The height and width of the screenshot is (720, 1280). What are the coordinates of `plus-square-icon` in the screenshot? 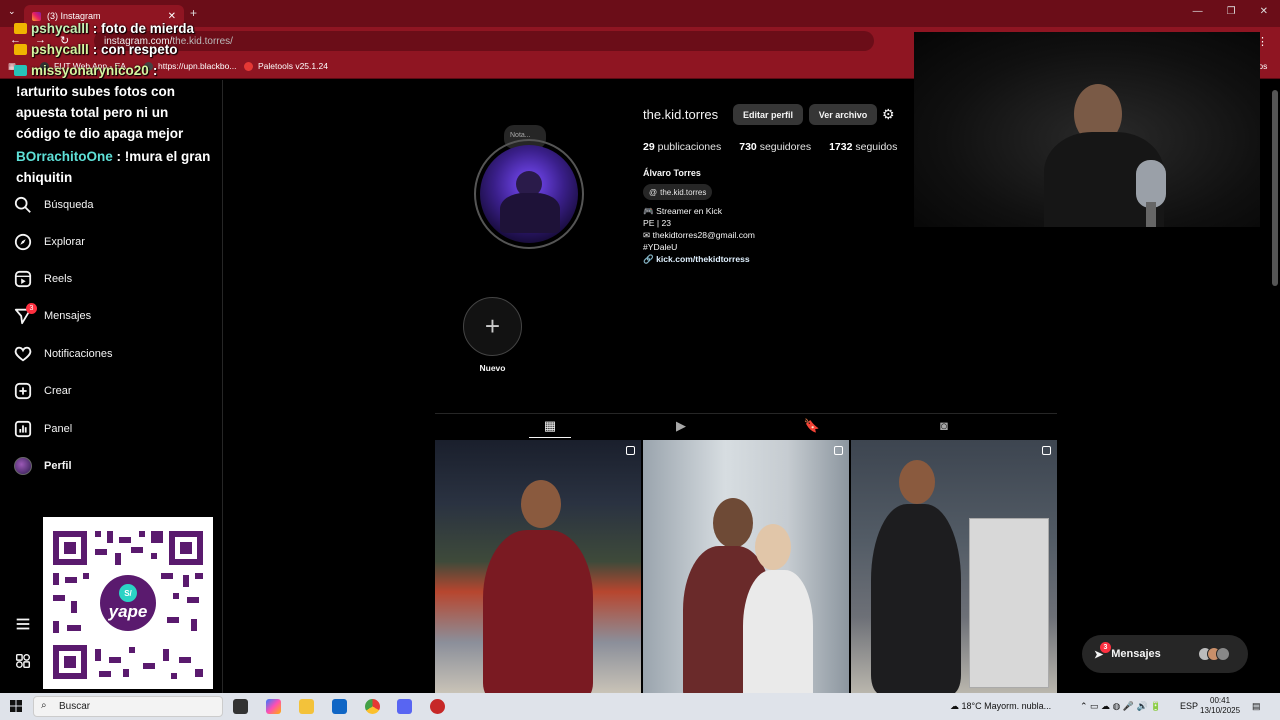 It's located at (23, 391).